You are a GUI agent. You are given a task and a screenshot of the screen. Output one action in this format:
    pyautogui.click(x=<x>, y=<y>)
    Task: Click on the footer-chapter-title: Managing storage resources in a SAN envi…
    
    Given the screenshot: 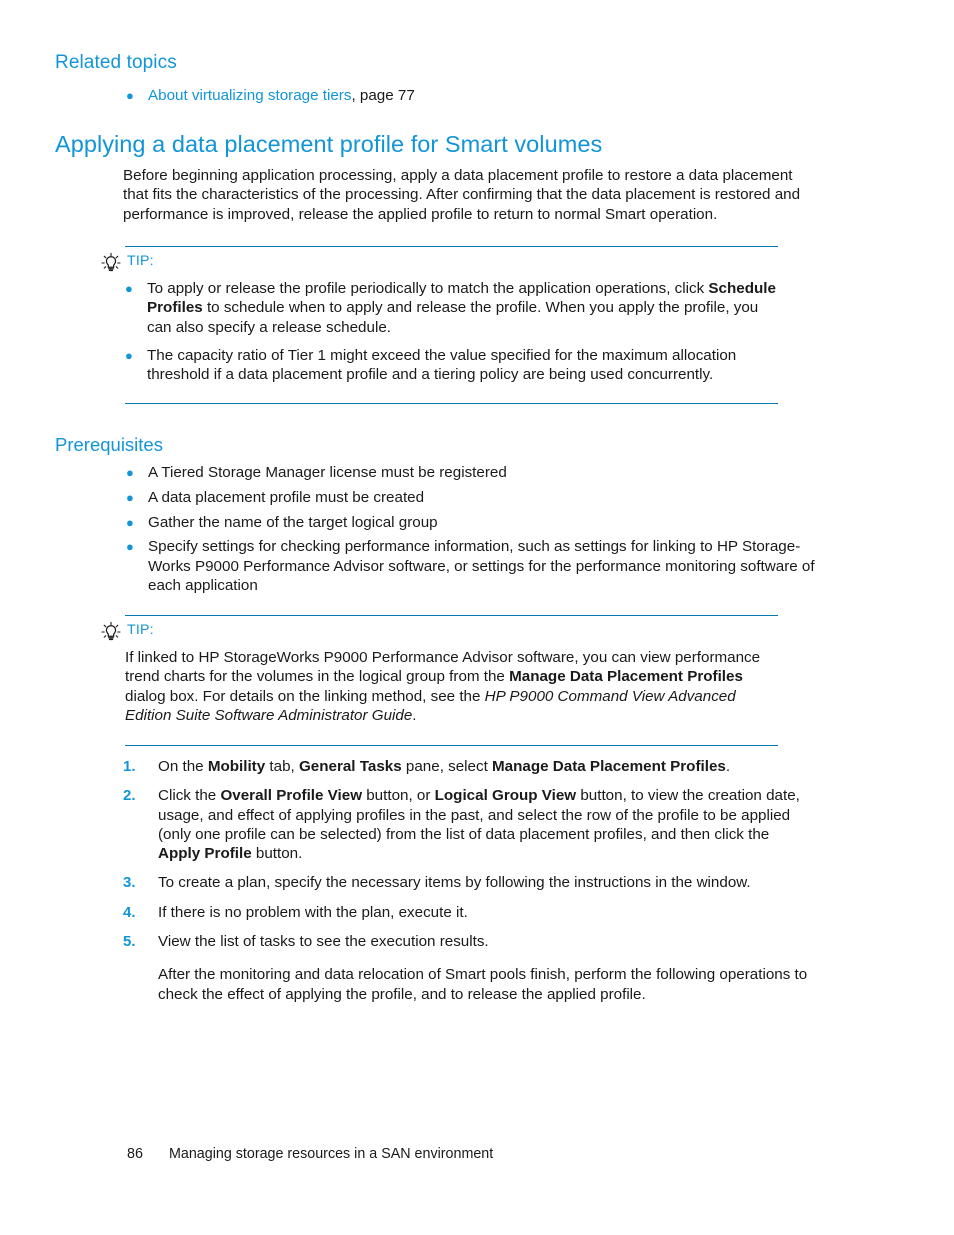 What is the action you would take?
    pyautogui.click(x=331, y=1154)
    